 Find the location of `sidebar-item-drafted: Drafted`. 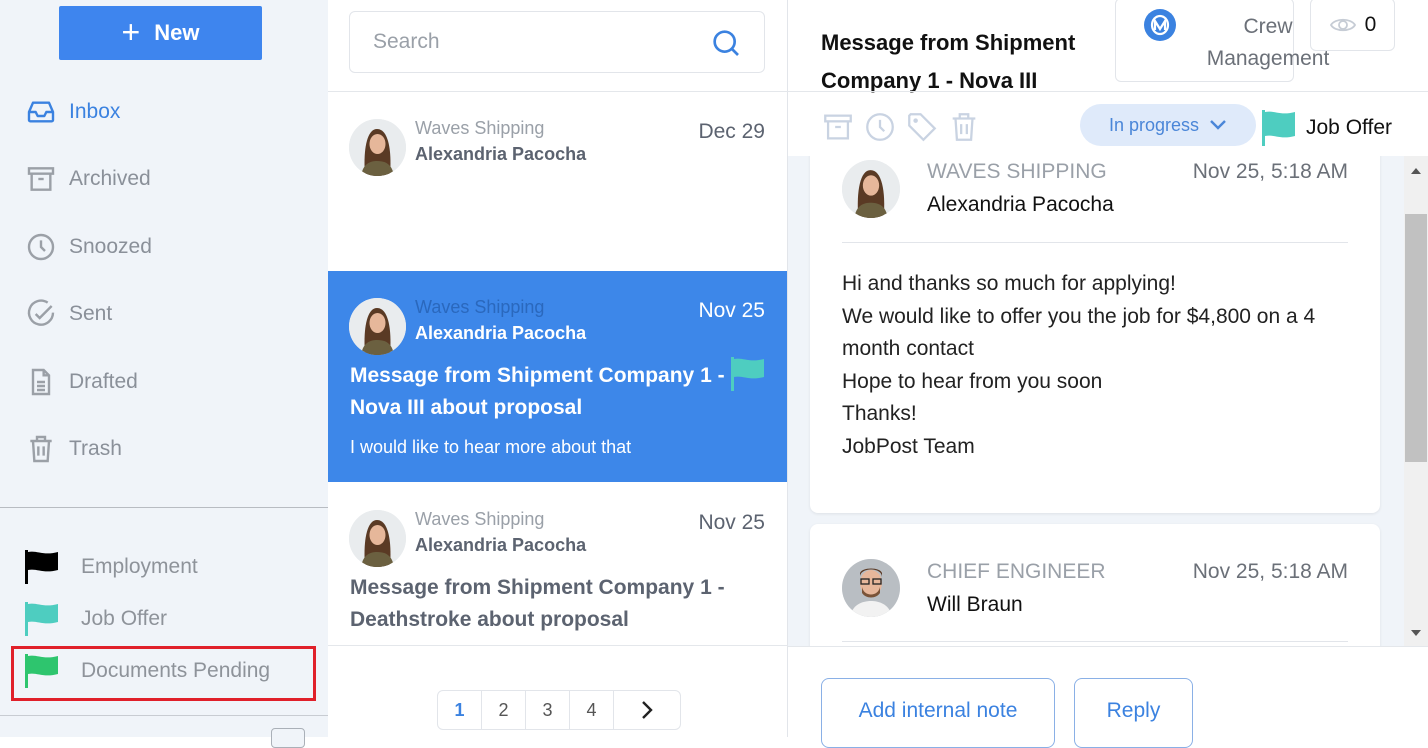

sidebar-item-drafted: Drafted is located at coordinates (81, 382).